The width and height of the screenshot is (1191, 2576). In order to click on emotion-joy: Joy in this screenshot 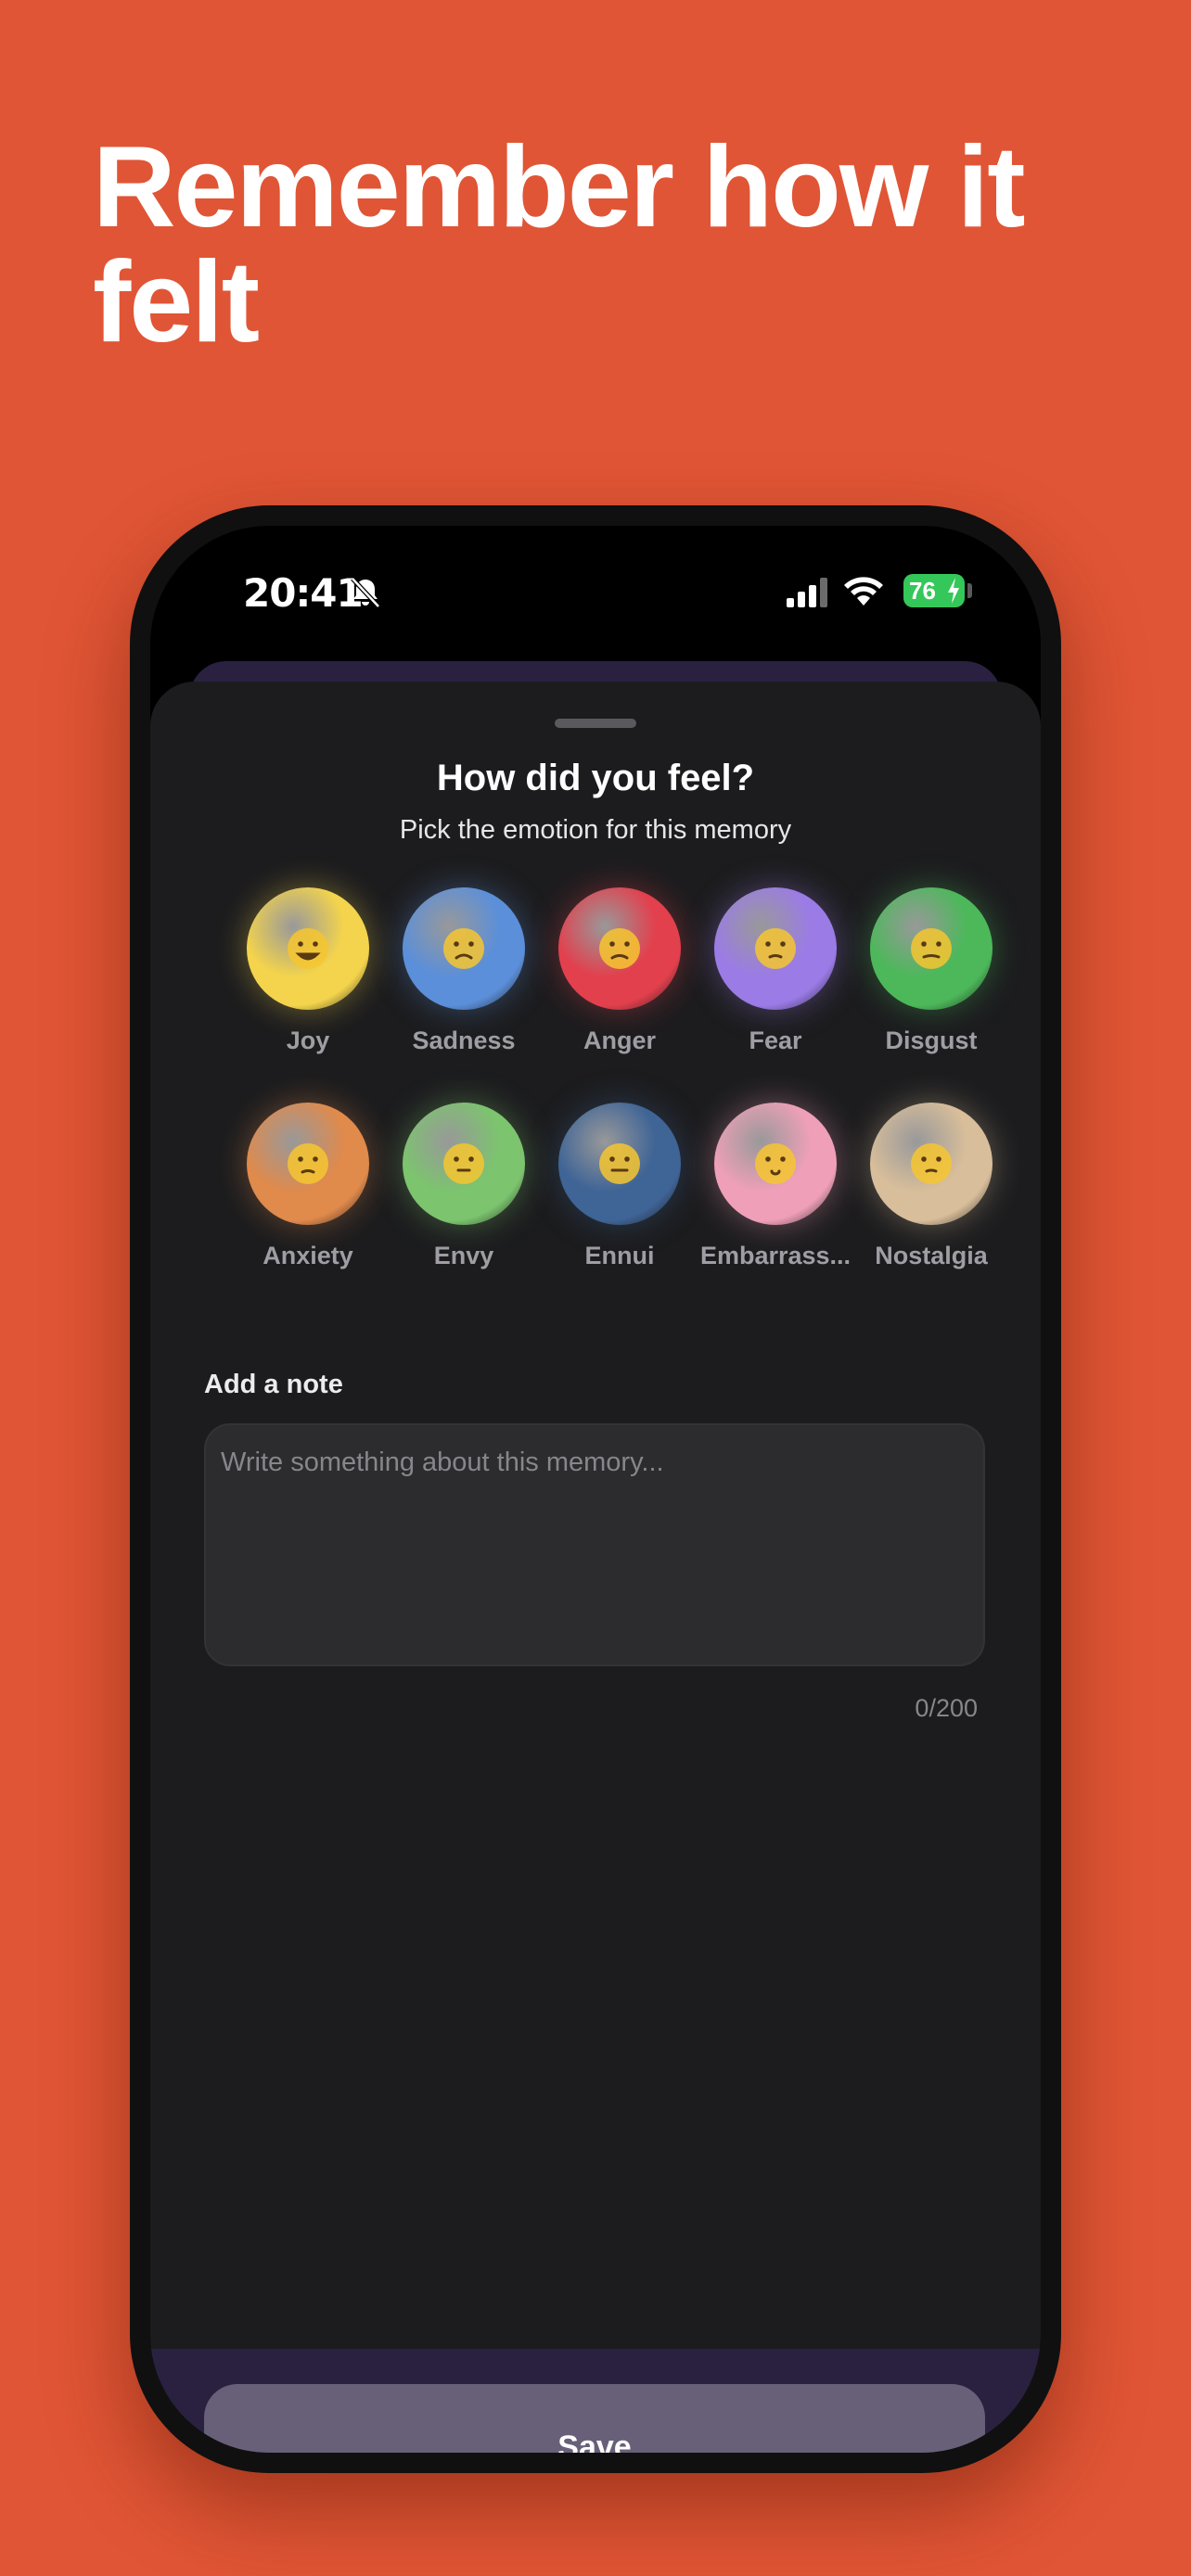, I will do `click(308, 971)`.